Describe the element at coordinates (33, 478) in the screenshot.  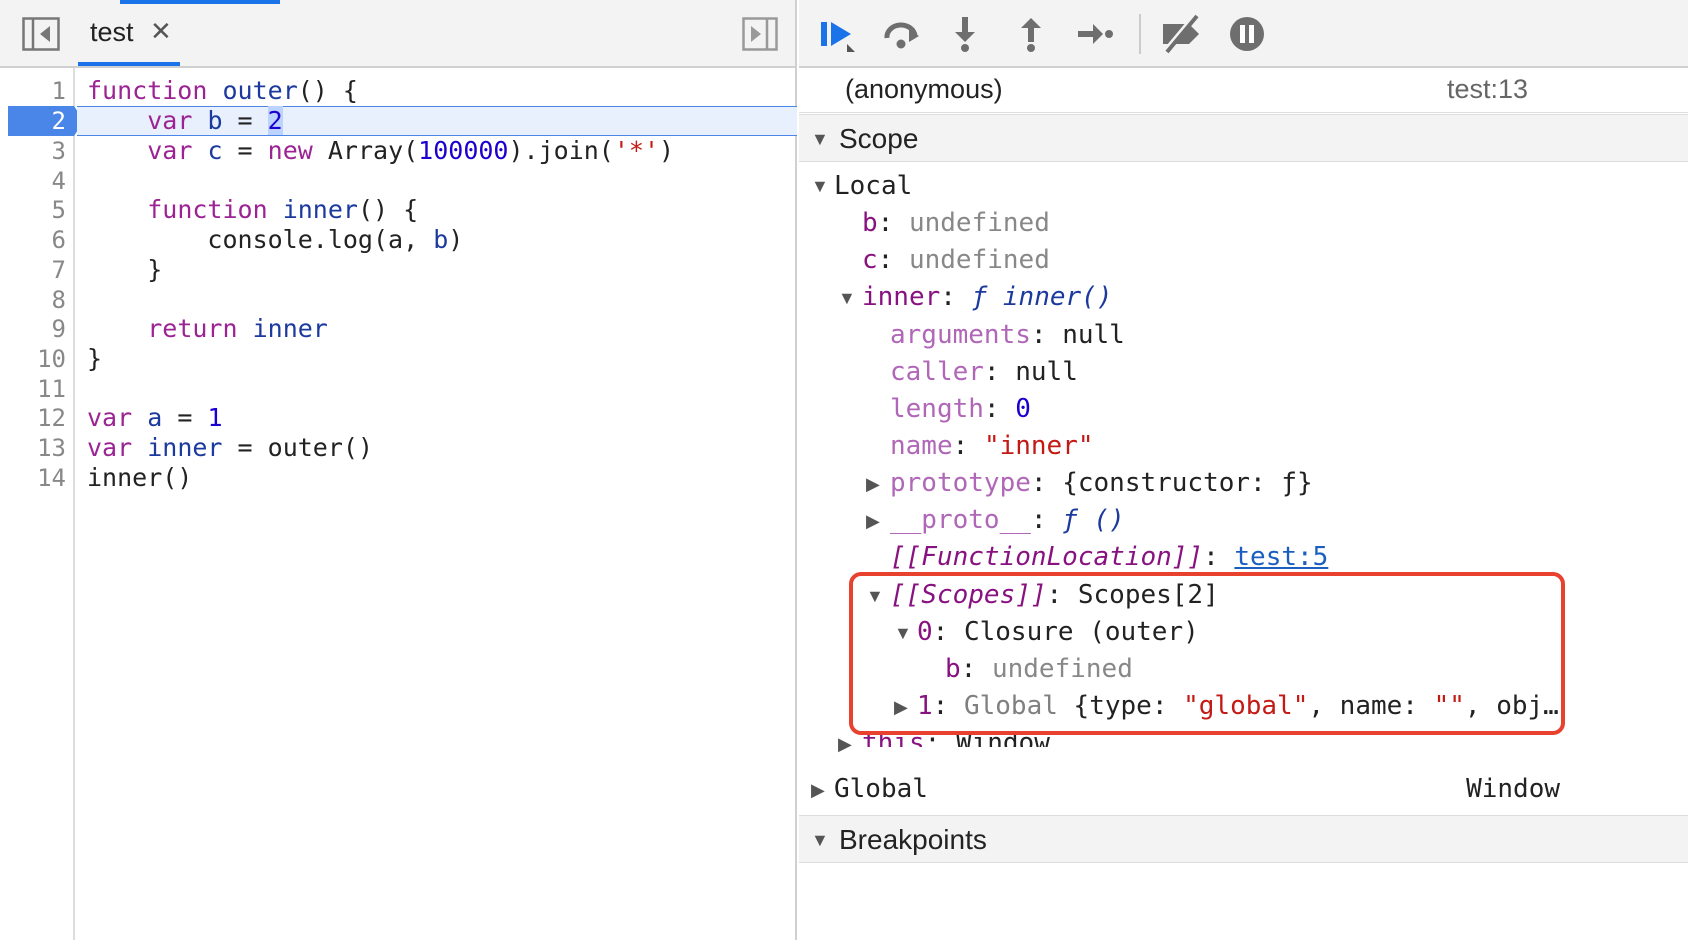
I see `line-number: 14` at that location.